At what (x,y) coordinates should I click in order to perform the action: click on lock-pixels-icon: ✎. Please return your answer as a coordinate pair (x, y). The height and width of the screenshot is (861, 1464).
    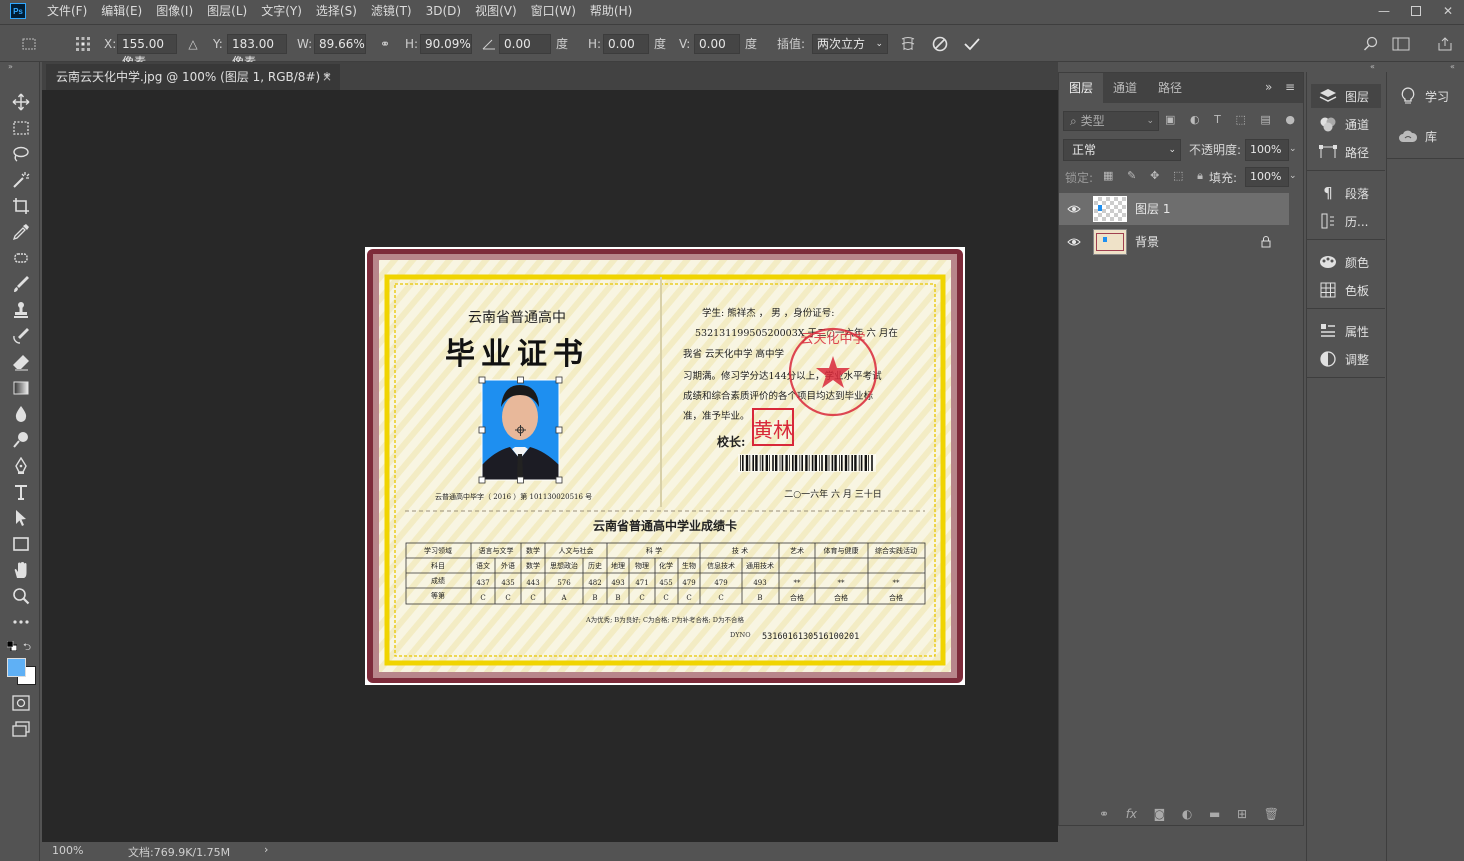
    Looking at the image, I should click on (1131, 176).